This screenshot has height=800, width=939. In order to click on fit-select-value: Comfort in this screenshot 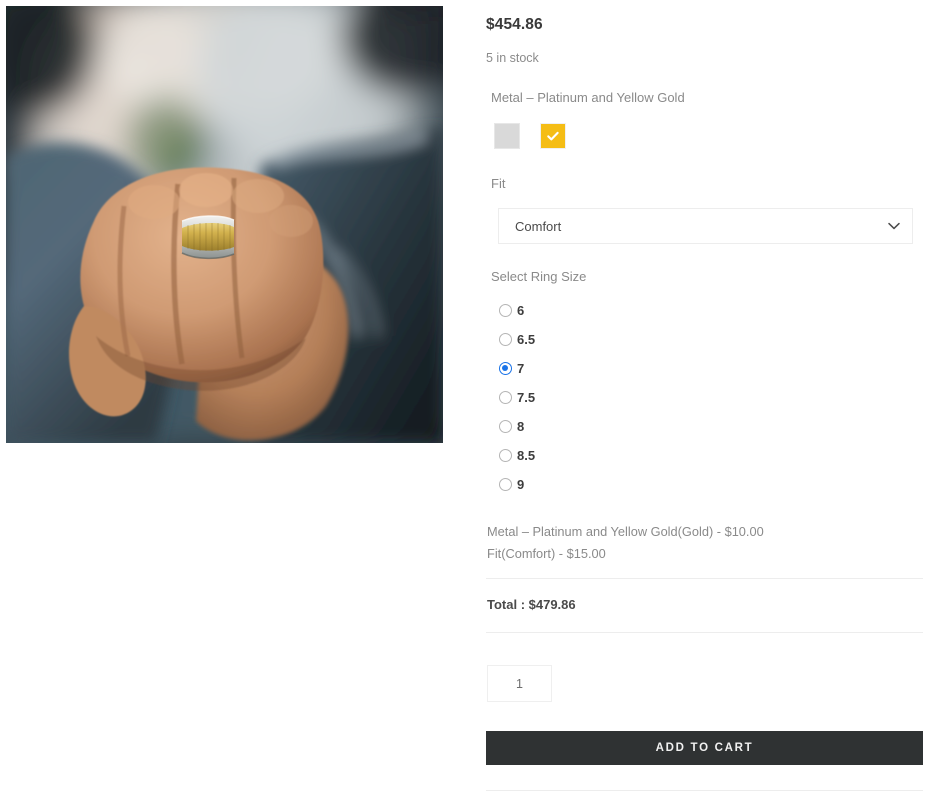, I will do `click(538, 226)`.